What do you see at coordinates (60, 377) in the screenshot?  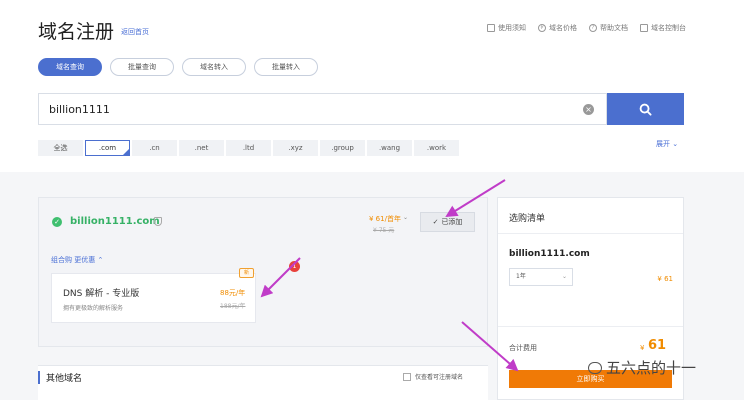 I see `other-domains-title: 其他域名` at bounding box center [60, 377].